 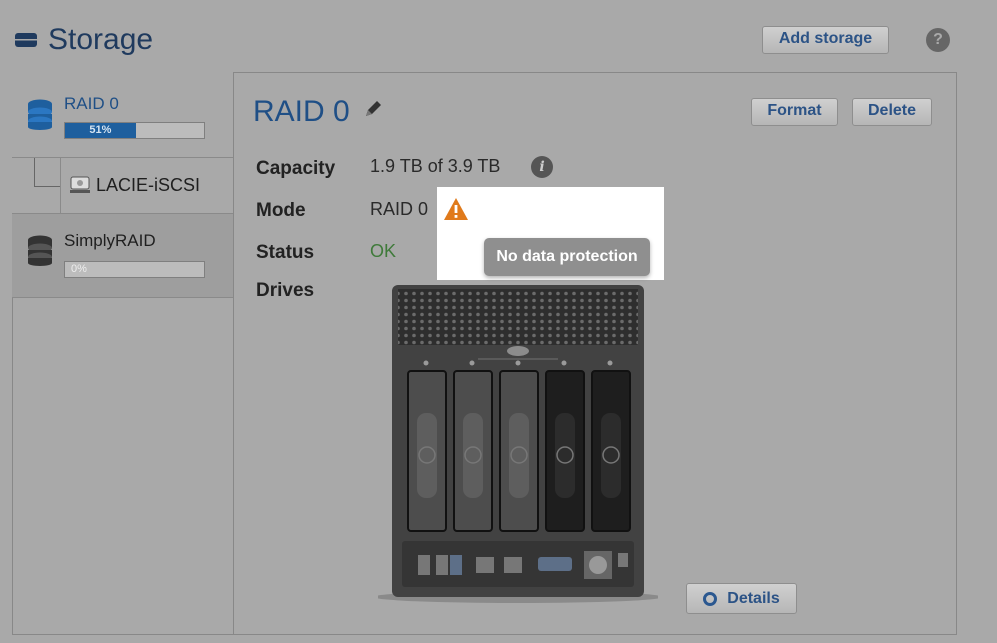 I want to click on format-button: Format, so click(x=794, y=112).